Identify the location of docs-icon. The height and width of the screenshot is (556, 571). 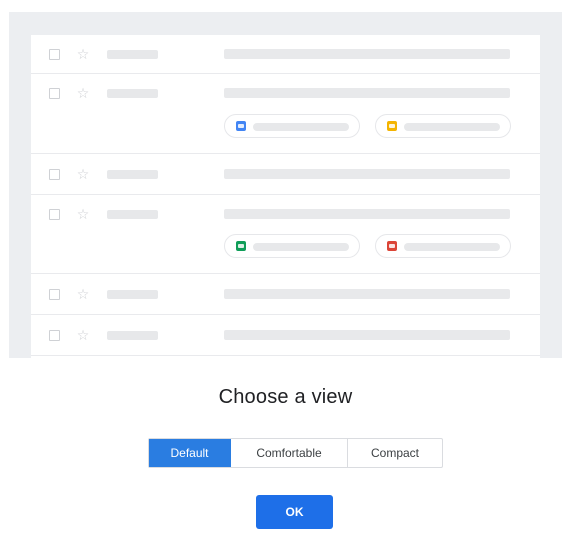
(241, 126).